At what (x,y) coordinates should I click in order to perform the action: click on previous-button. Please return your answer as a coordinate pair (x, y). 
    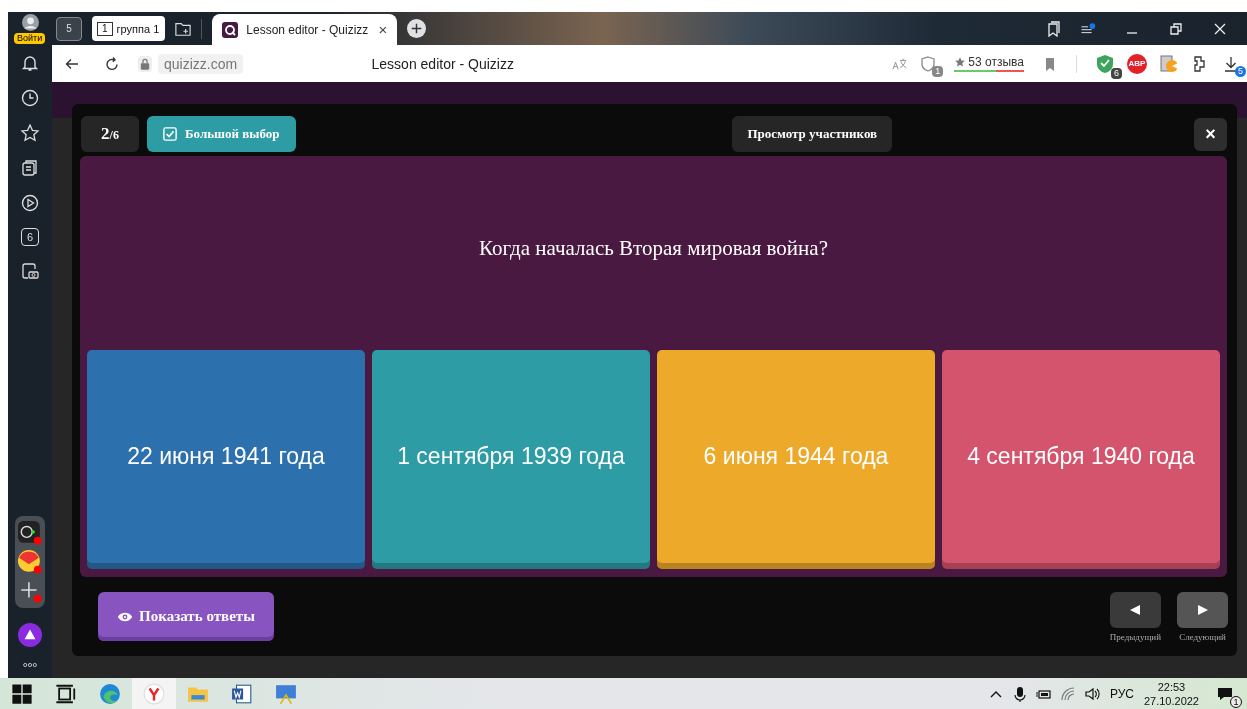
    Looking at the image, I should click on (1135, 610).